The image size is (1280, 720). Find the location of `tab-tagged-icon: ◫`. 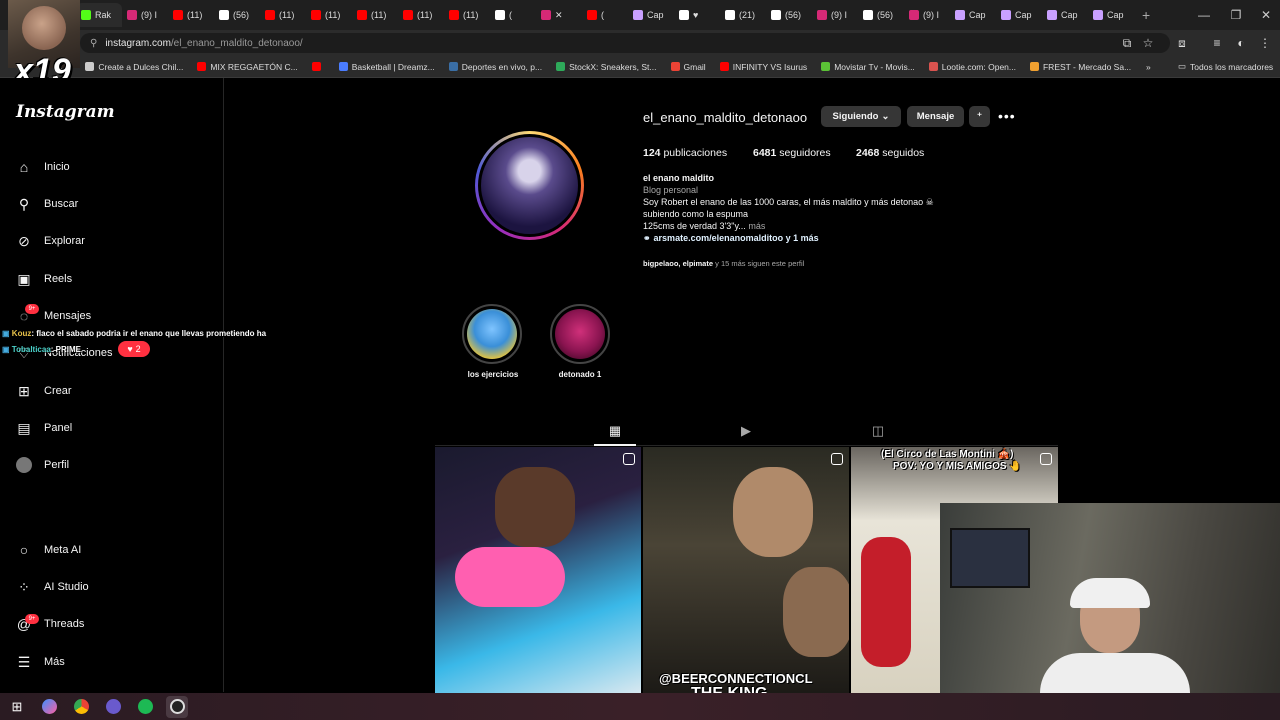

tab-tagged-icon: ◫ is located at coordinates (878, 431).